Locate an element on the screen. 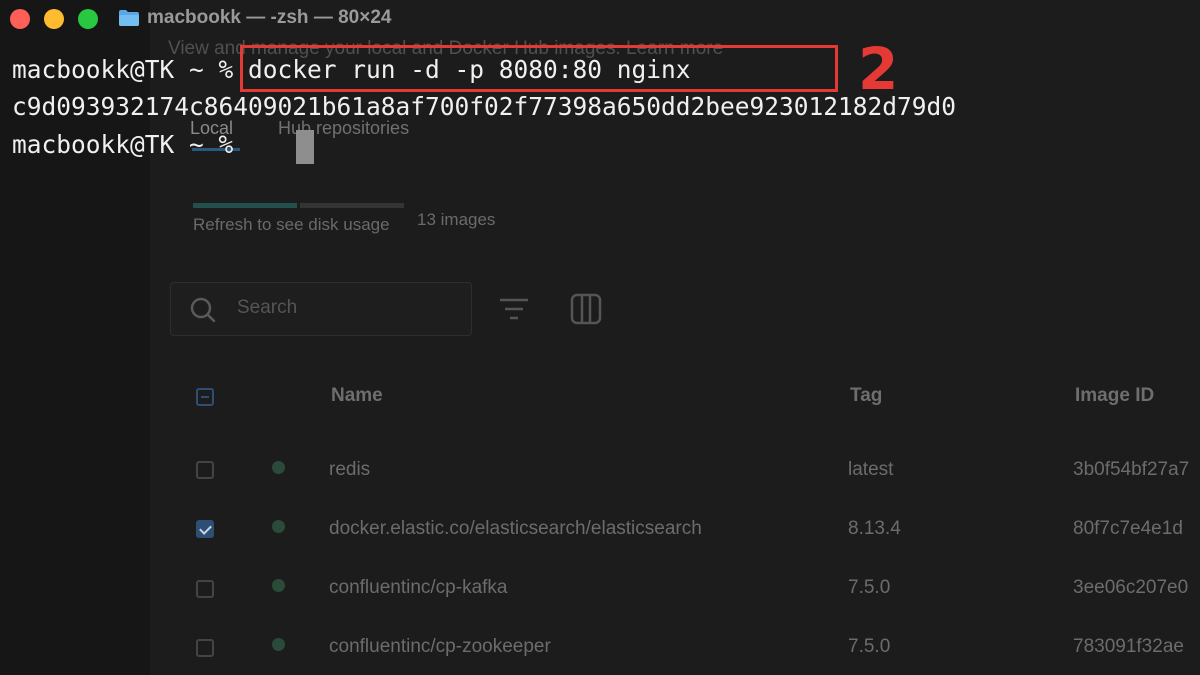 Image resolution: width=1200 pixels, height=675 pixels. folder-icon is located at coordinates (129, 18).